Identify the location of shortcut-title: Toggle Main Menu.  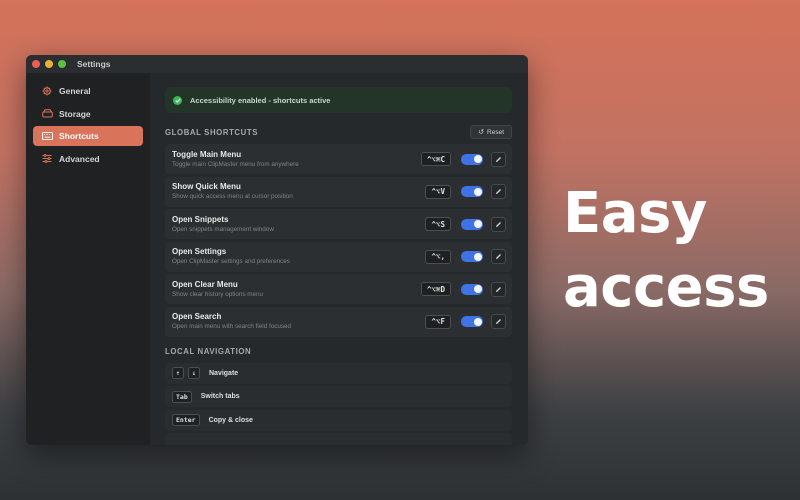
(207, 154).